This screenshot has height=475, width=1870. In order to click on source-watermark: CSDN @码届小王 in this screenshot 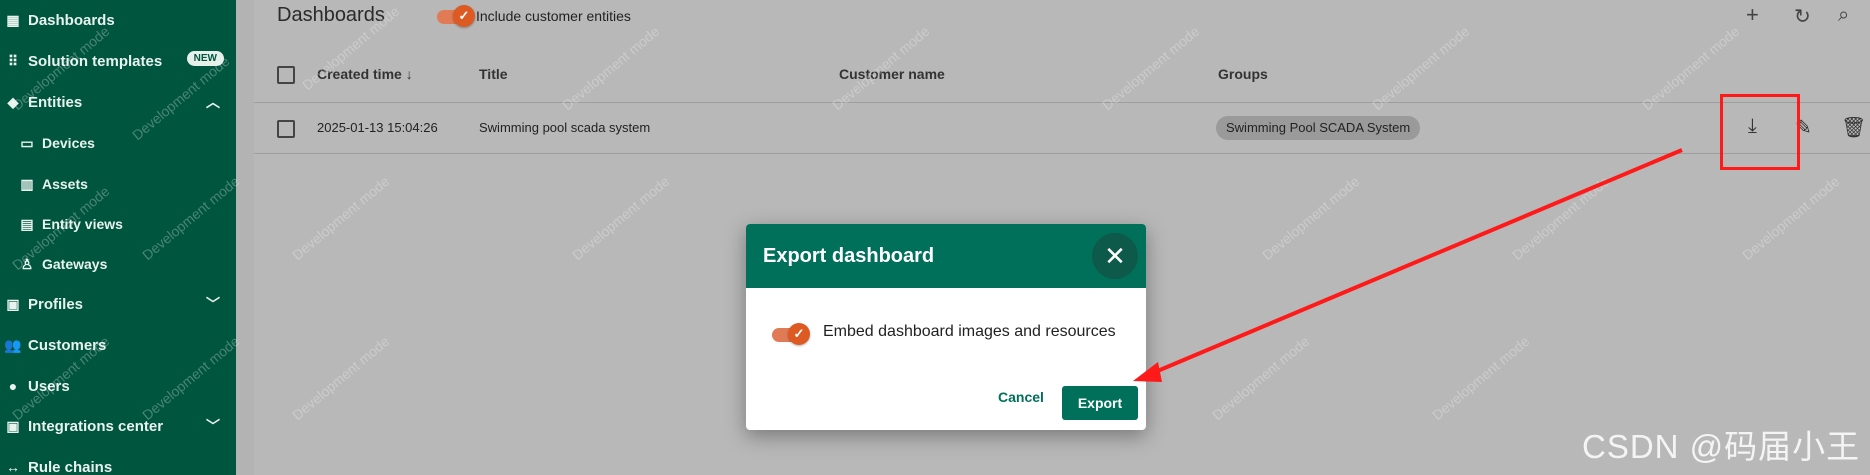, I will do `click(1721, 446)`.